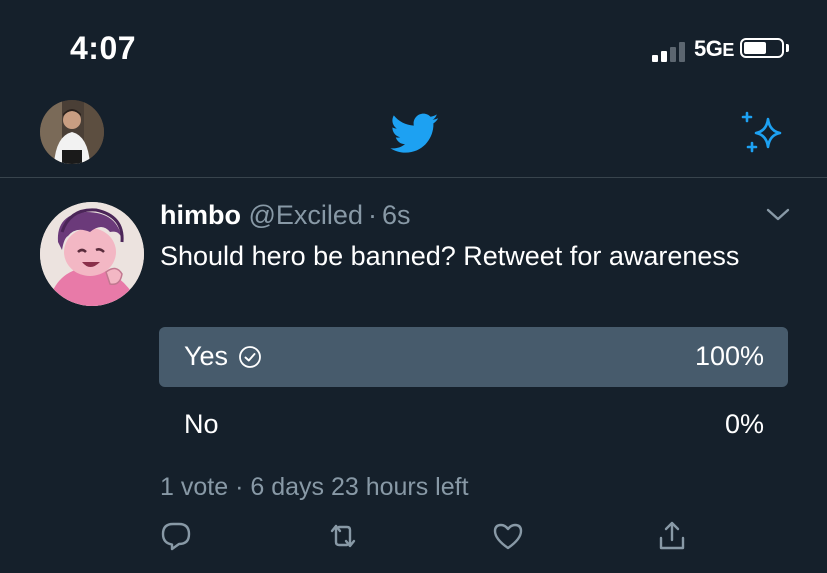 Image resolution: width=827 pixels, height=573 pixels. What do you see at coordinates (413, 538) in the screenshot?
I see `tweet-actions` at bounding box center [413, 538].